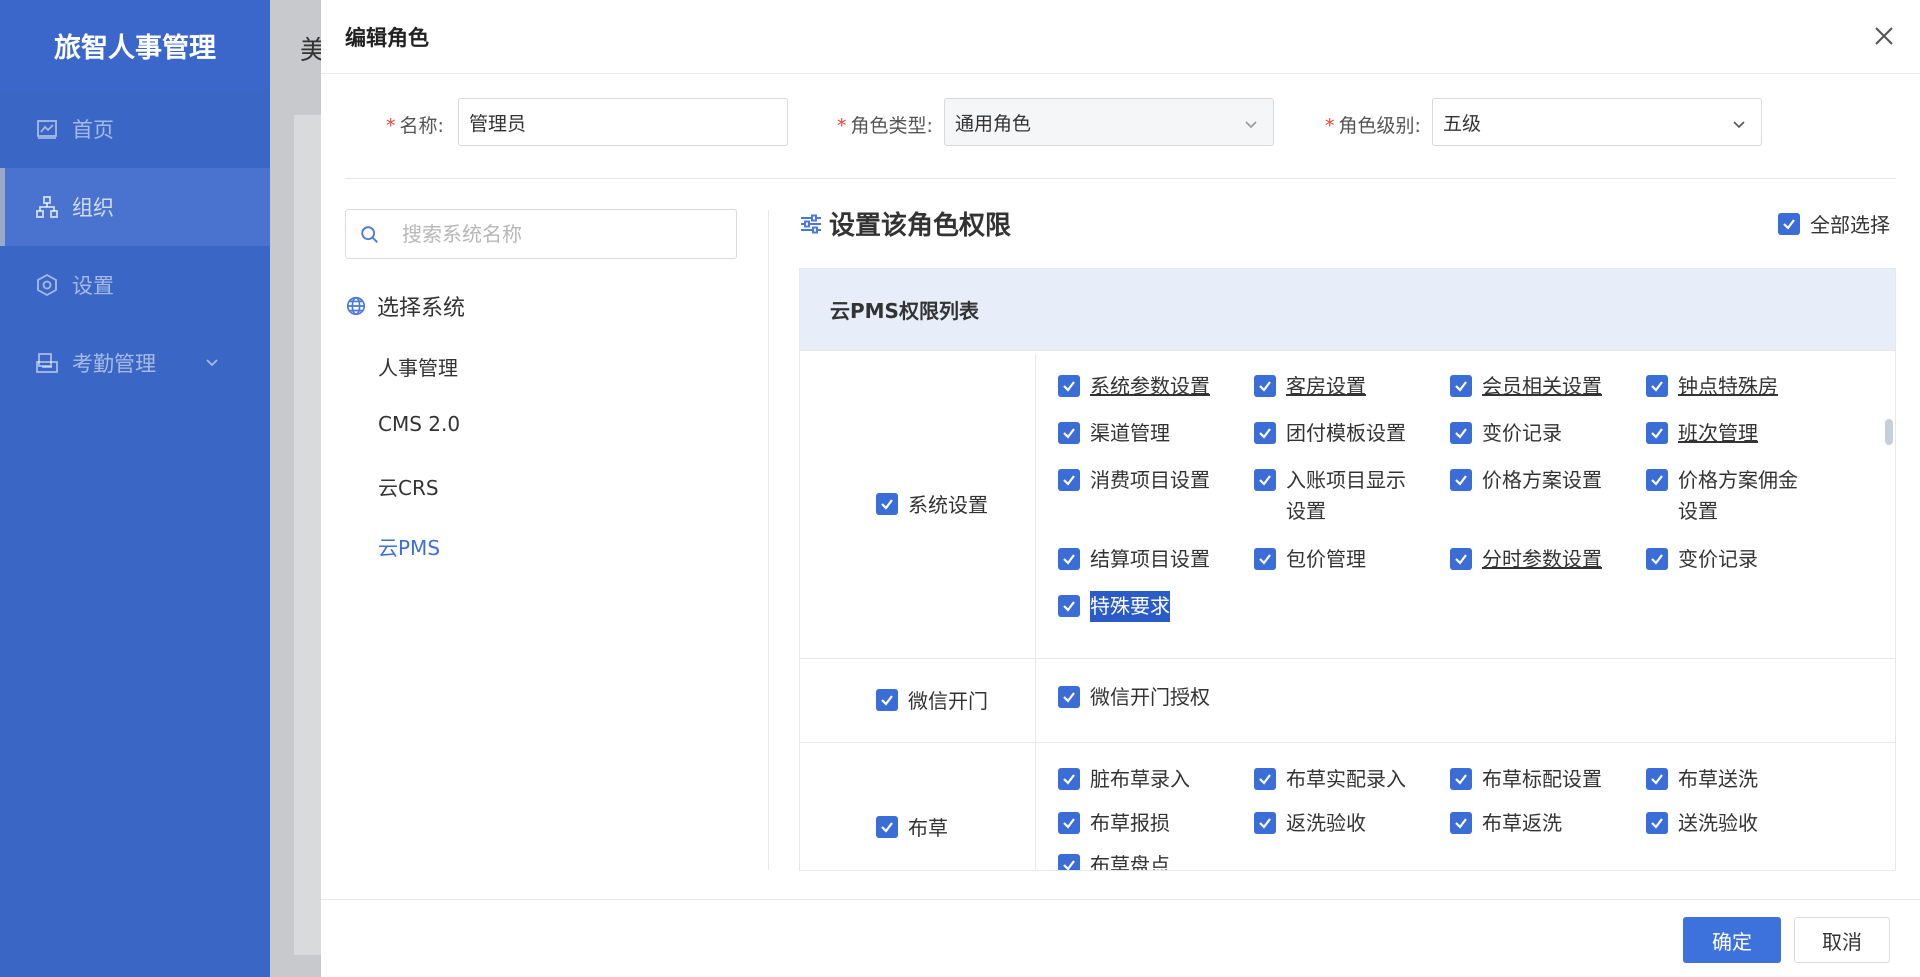 The image size is (1920, 977). Describe the element at coordinates (409, 546) in the screenshot. I see `system-item-pms: 云PMS` at that location.